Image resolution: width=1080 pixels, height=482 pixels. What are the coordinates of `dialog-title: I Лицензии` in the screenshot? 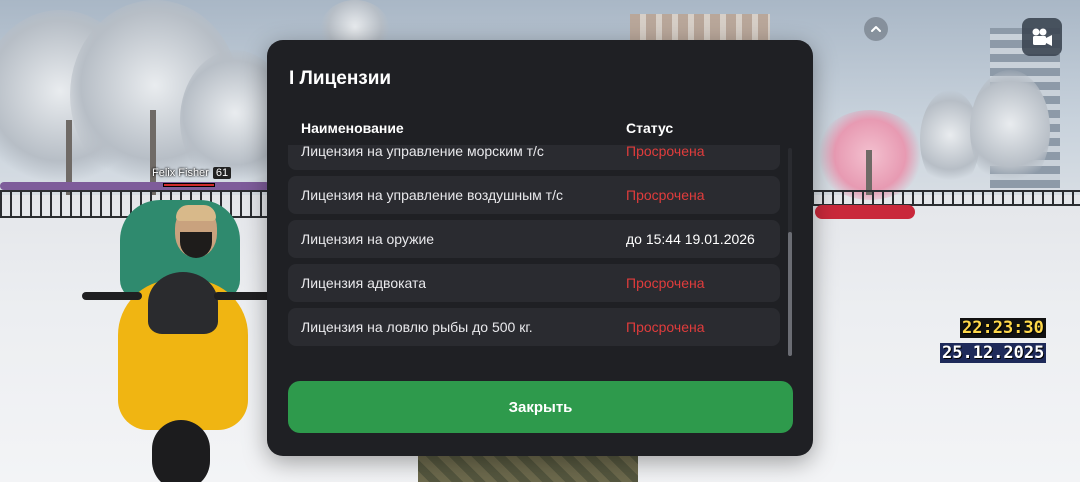 It's located at (340, 78).